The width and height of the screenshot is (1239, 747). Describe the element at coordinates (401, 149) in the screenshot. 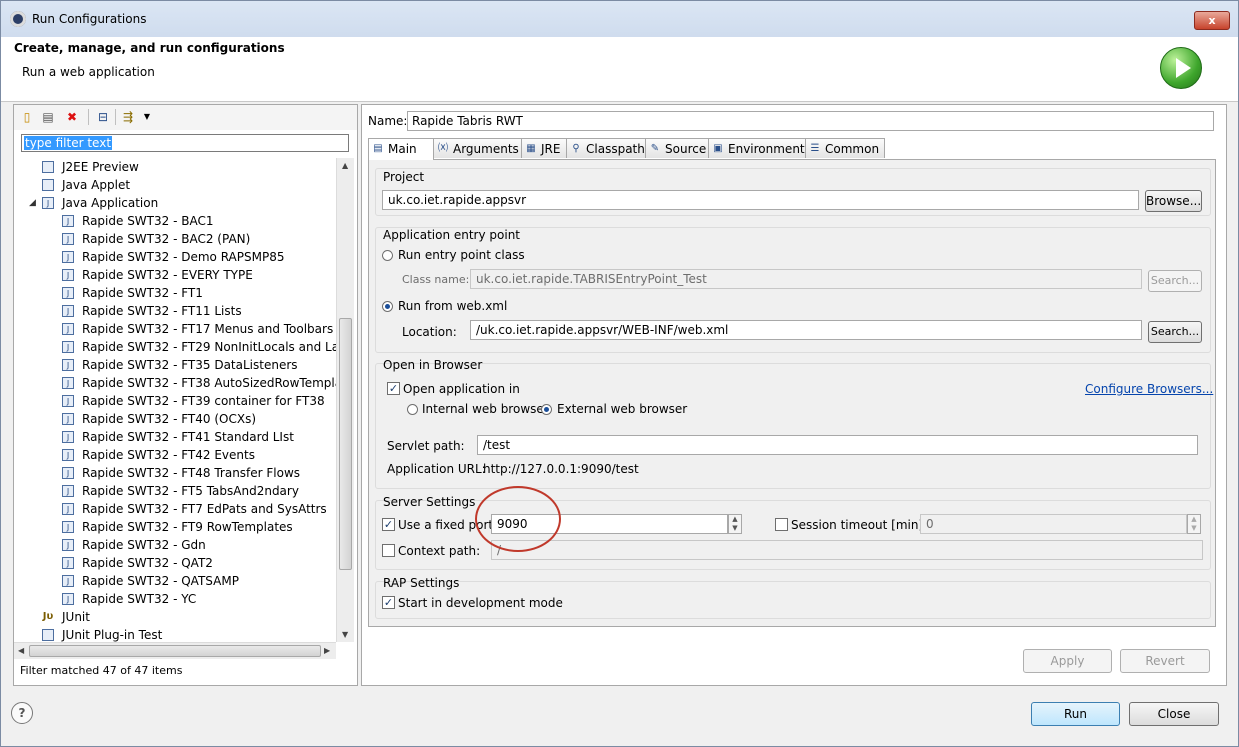

I see `tab-main: ▤ Main` at that location.